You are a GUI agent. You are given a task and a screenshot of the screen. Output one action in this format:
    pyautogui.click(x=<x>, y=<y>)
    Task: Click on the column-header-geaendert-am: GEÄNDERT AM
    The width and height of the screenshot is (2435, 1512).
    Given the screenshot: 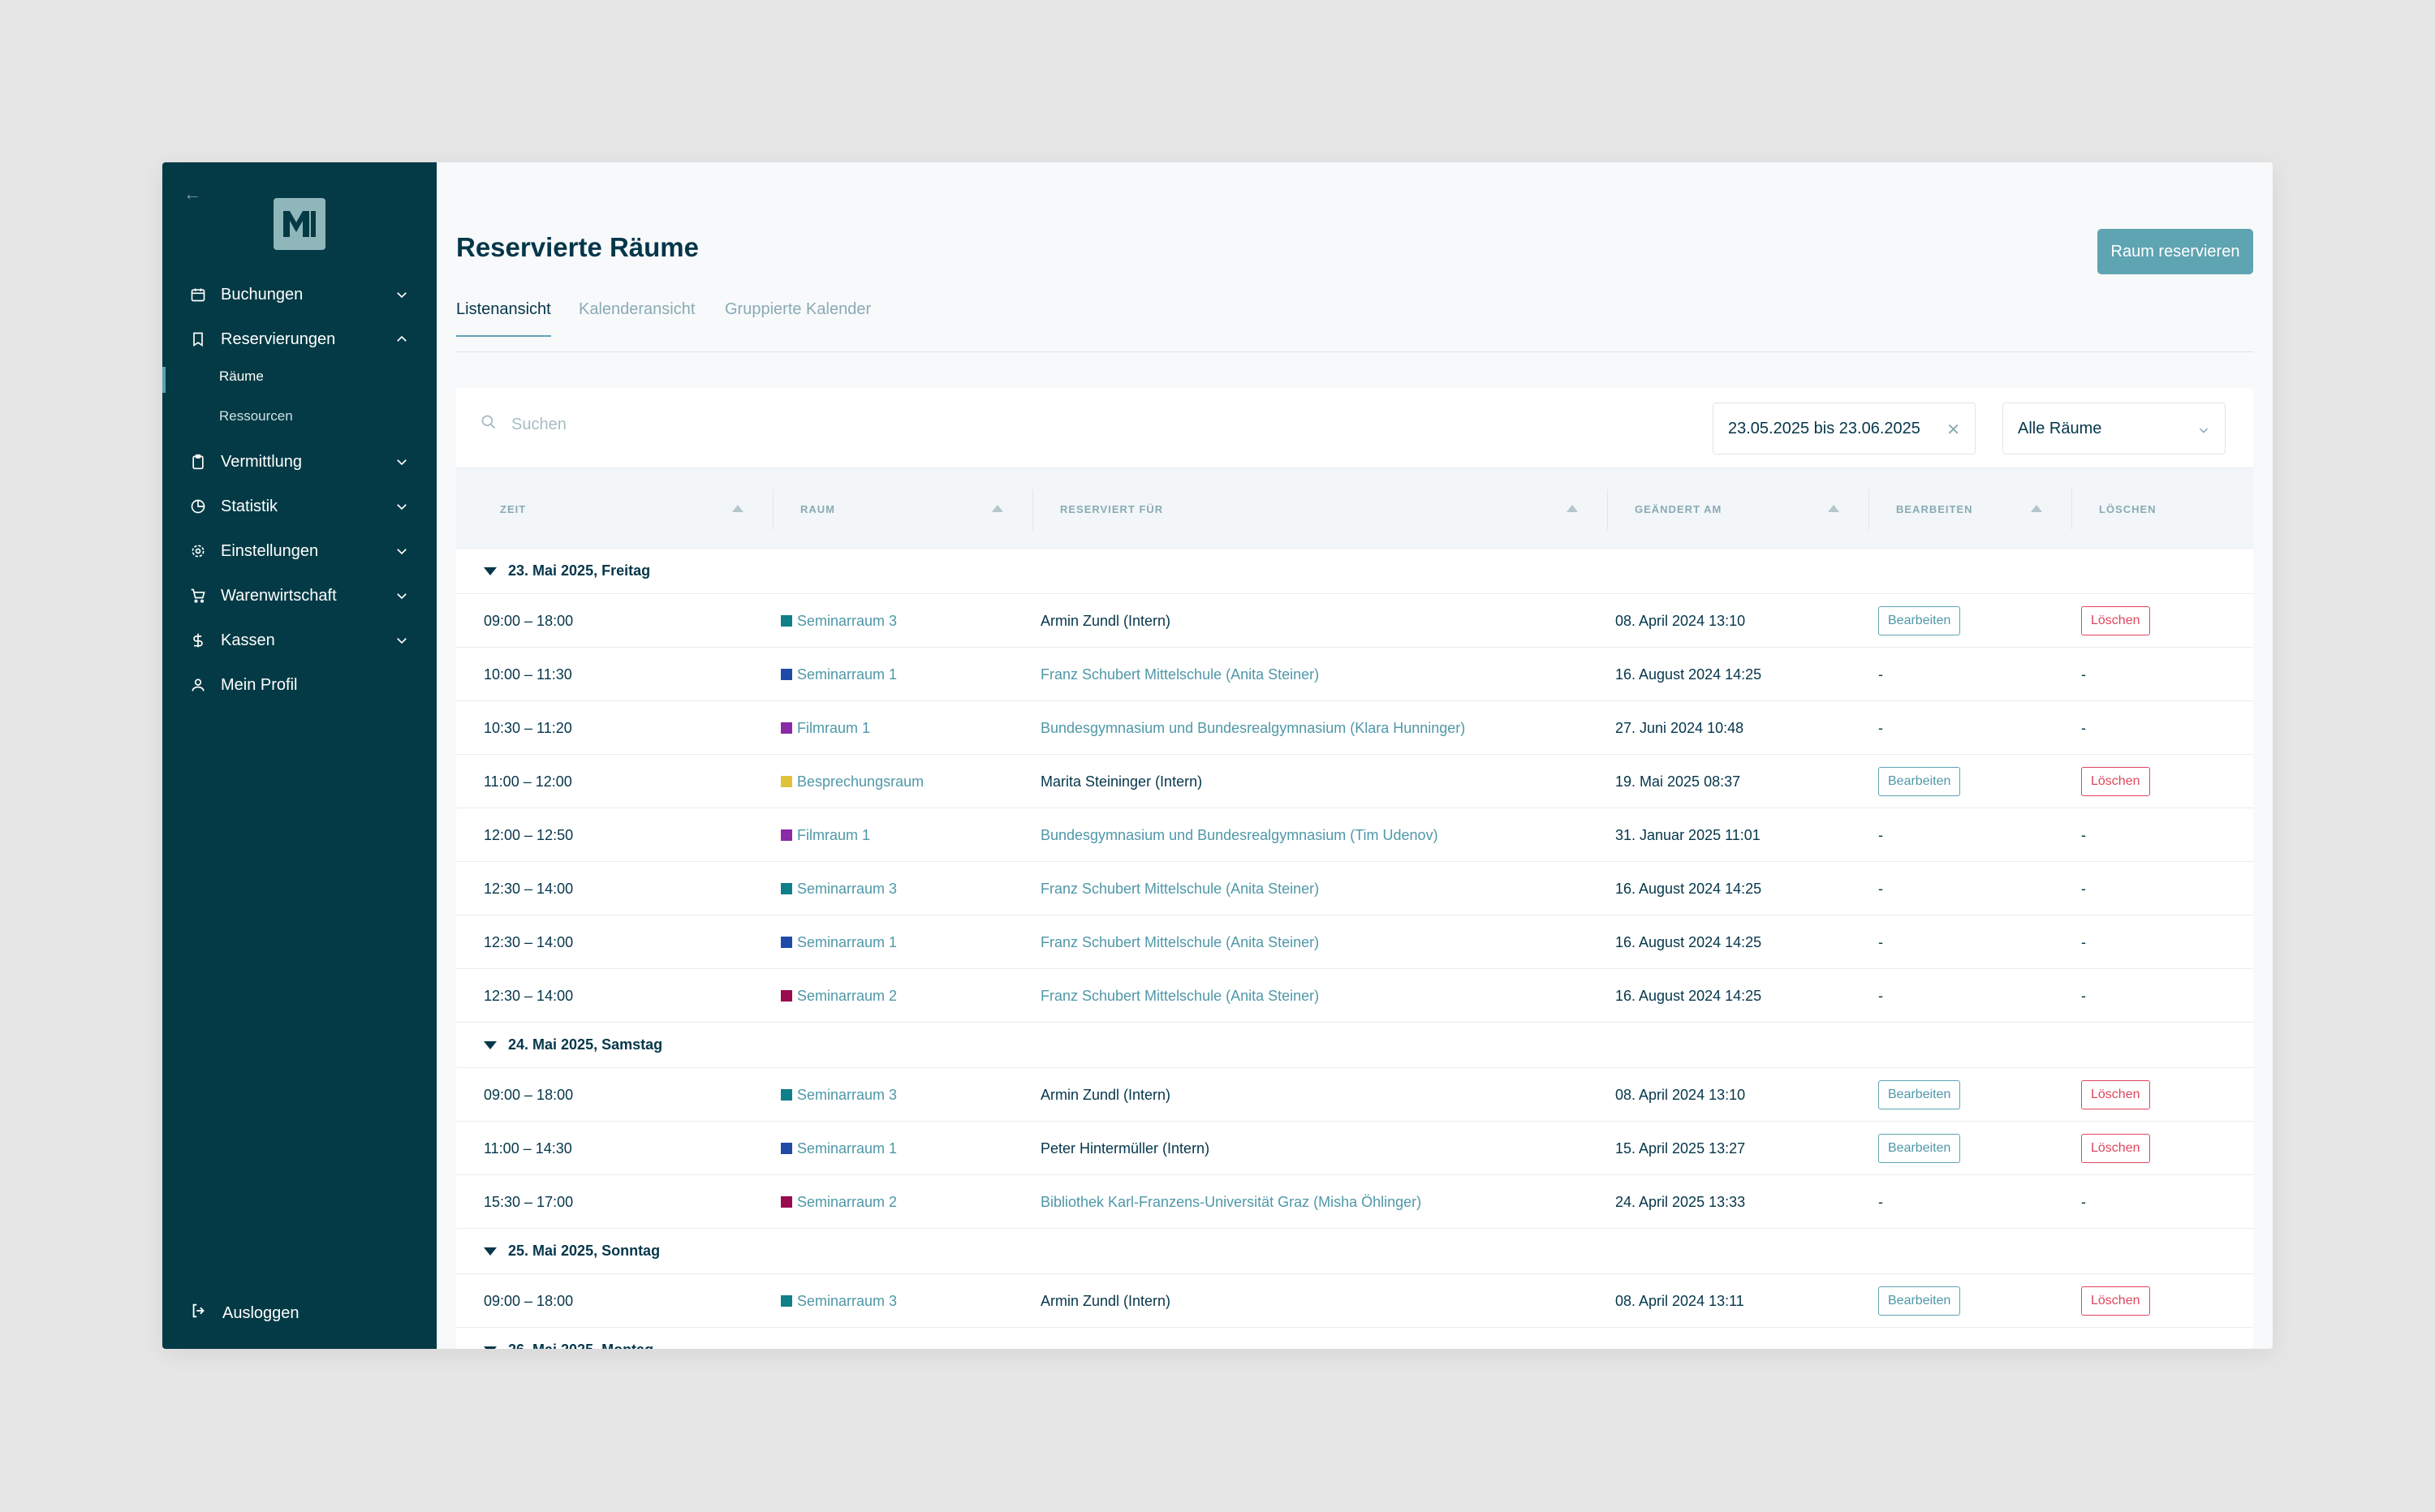 What is the action you would take?
    pyautogui.click(x=1679, y=509)
    